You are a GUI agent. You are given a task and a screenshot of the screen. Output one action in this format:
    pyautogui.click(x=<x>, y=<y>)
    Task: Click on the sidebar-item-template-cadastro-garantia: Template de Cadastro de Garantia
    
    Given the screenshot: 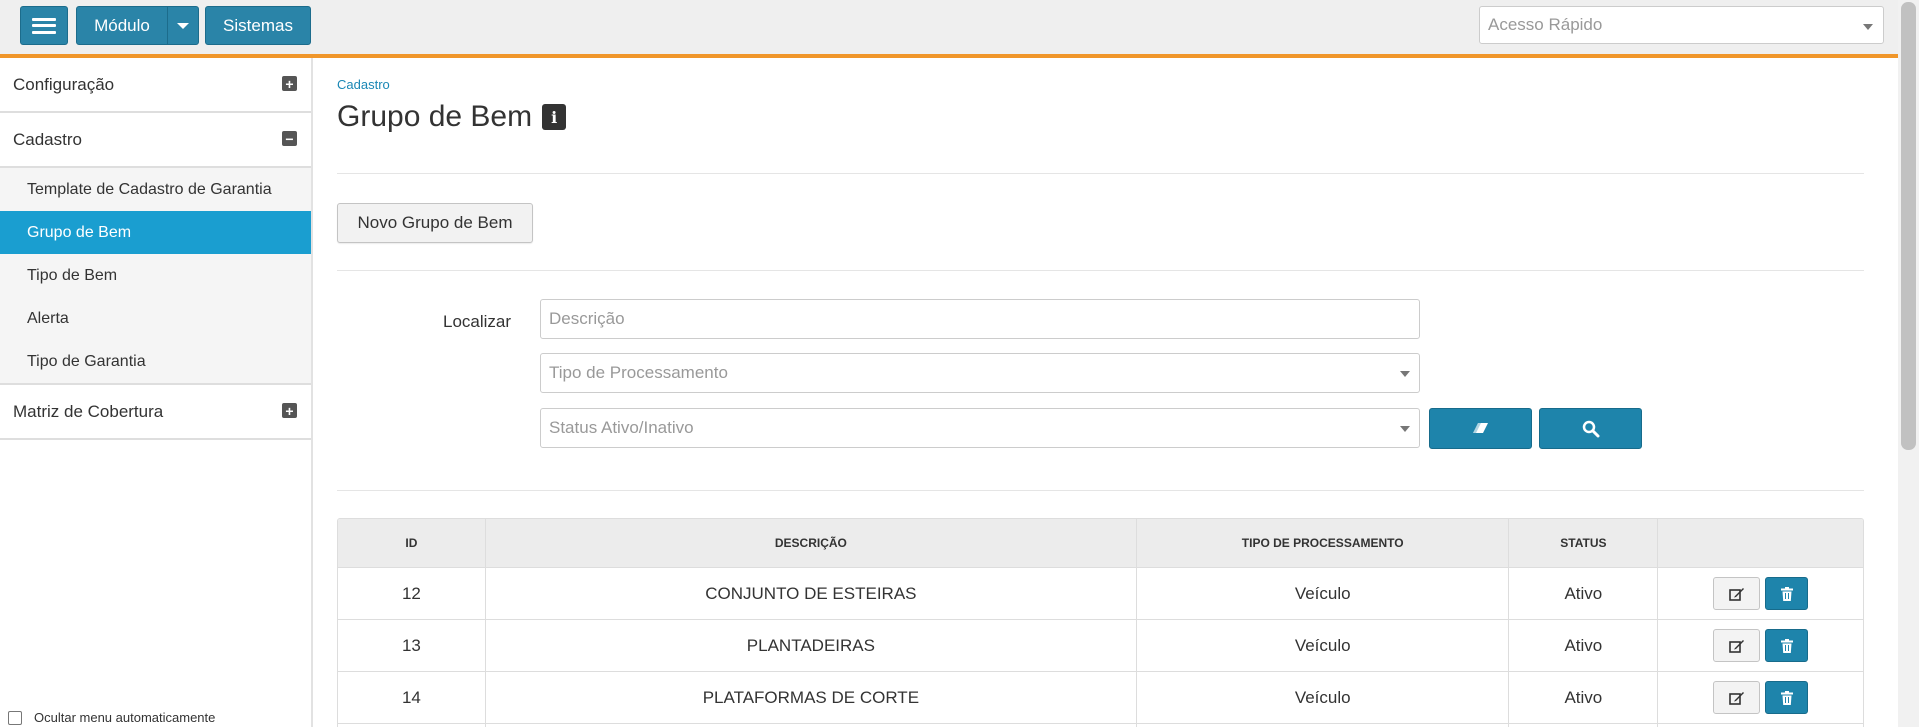 What is the action you would take?
    pyautogui.click(x=155, y=189)
    